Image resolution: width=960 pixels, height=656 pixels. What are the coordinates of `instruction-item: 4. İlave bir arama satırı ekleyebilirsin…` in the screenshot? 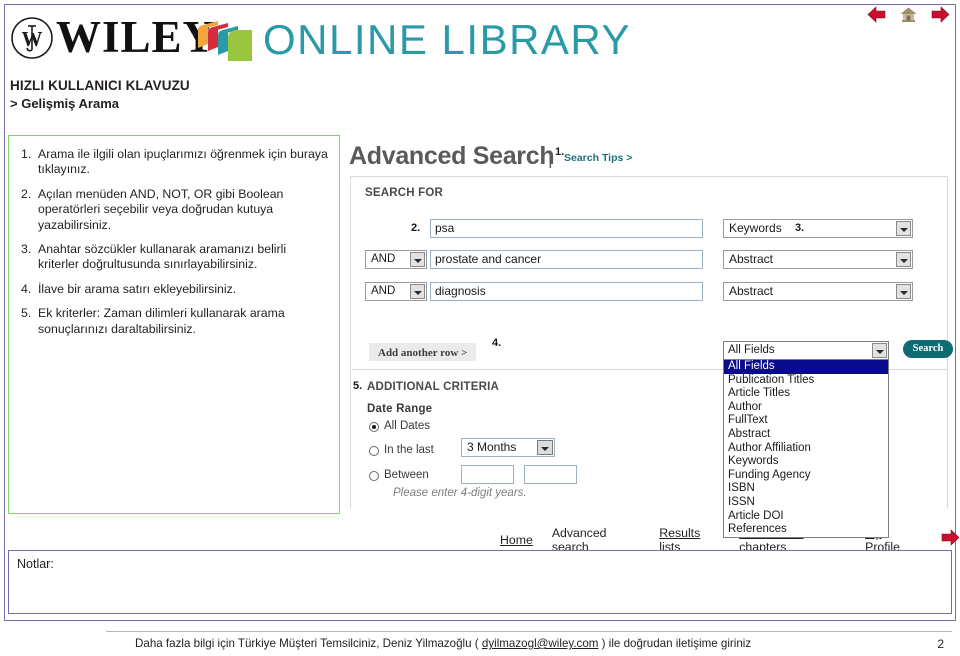 It's located at (175, 289).